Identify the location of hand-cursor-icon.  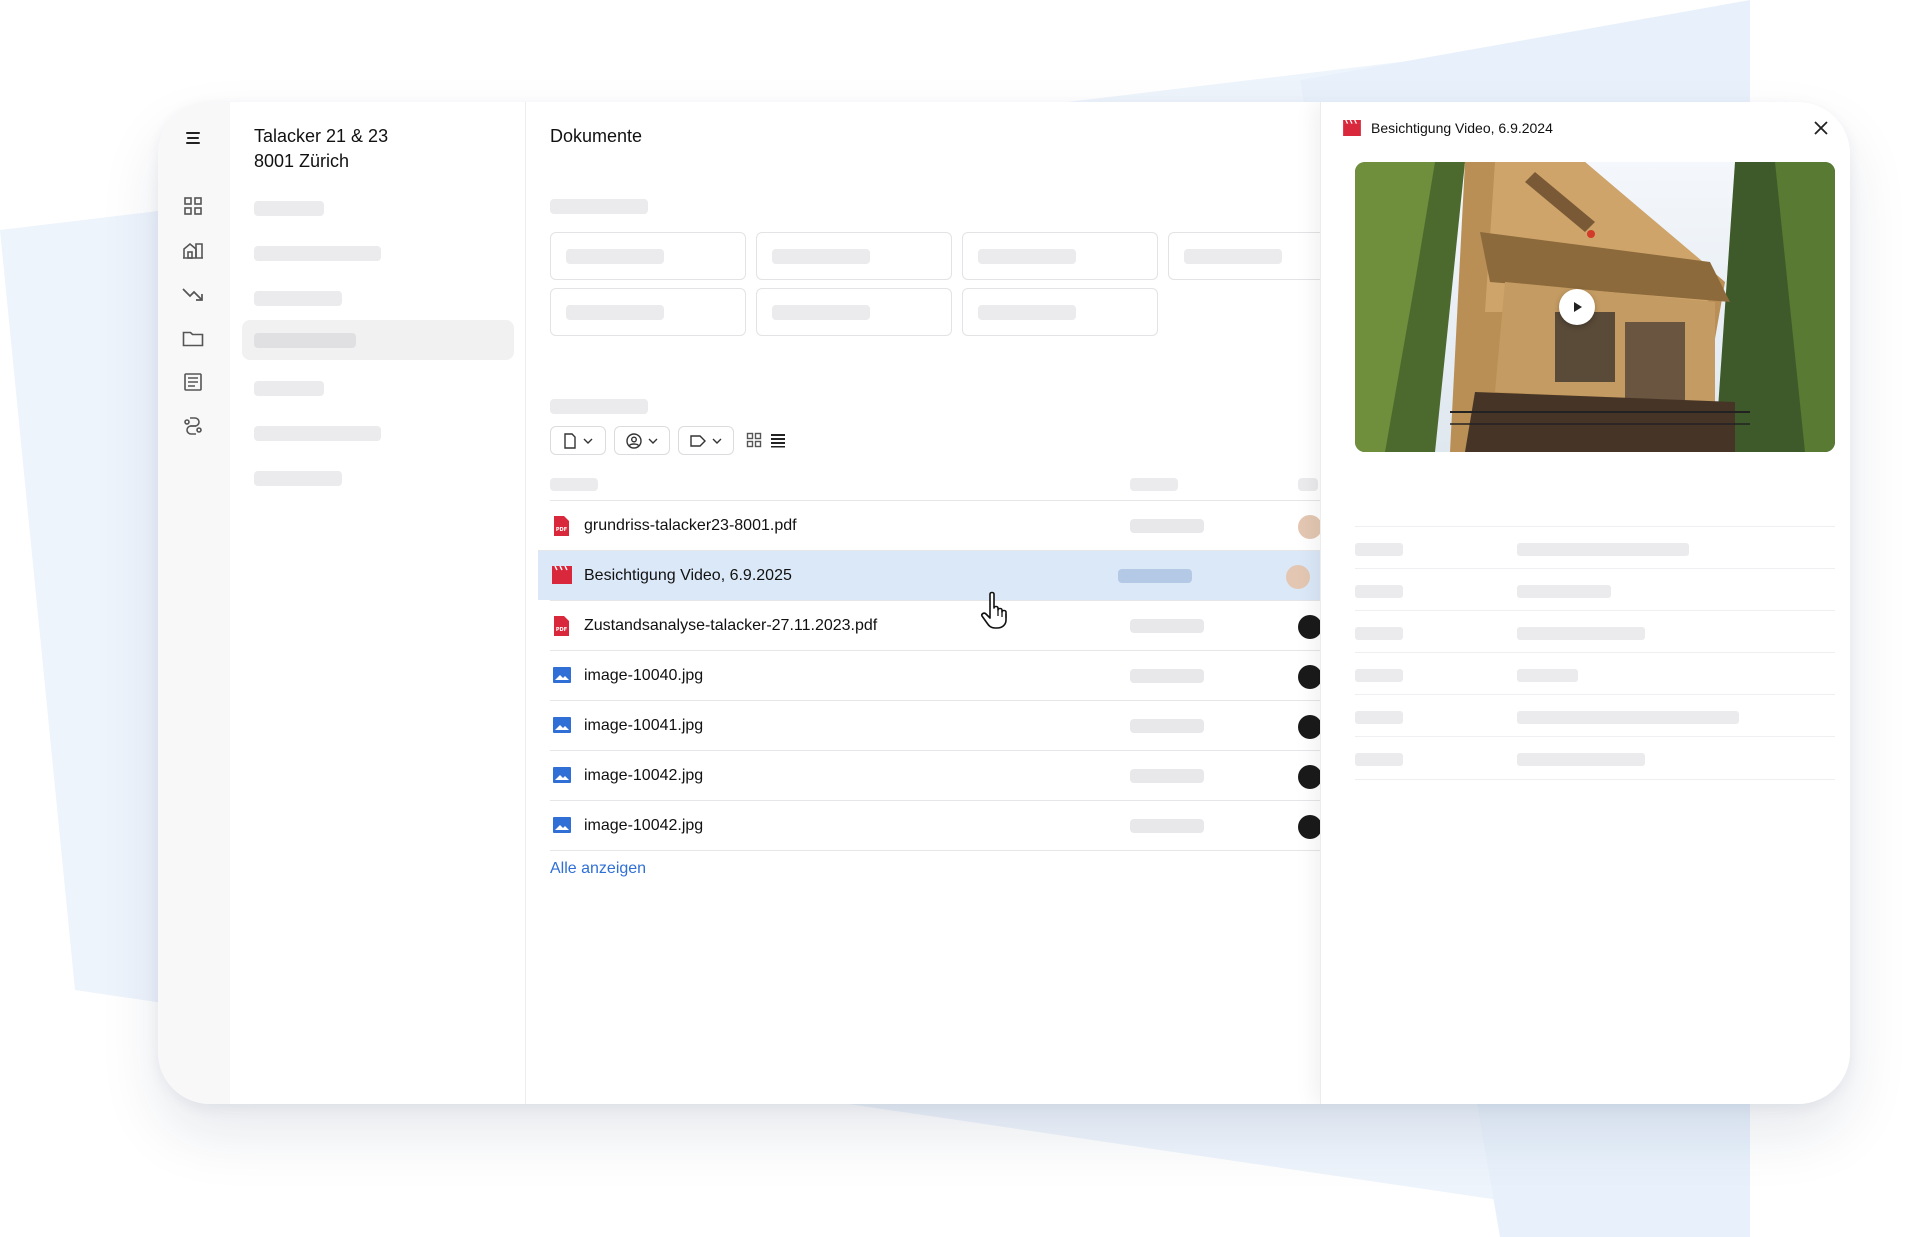
(994, 610).